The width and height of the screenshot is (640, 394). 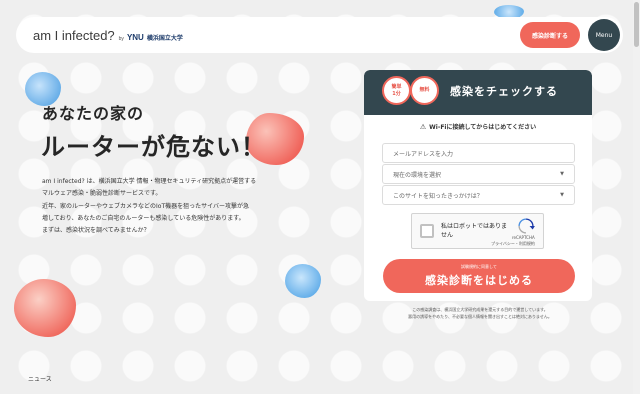 What do you see at coordinates (45, 308) in the screenshot?
I see `decorative-red-blob` at bounding box center [45, 308].